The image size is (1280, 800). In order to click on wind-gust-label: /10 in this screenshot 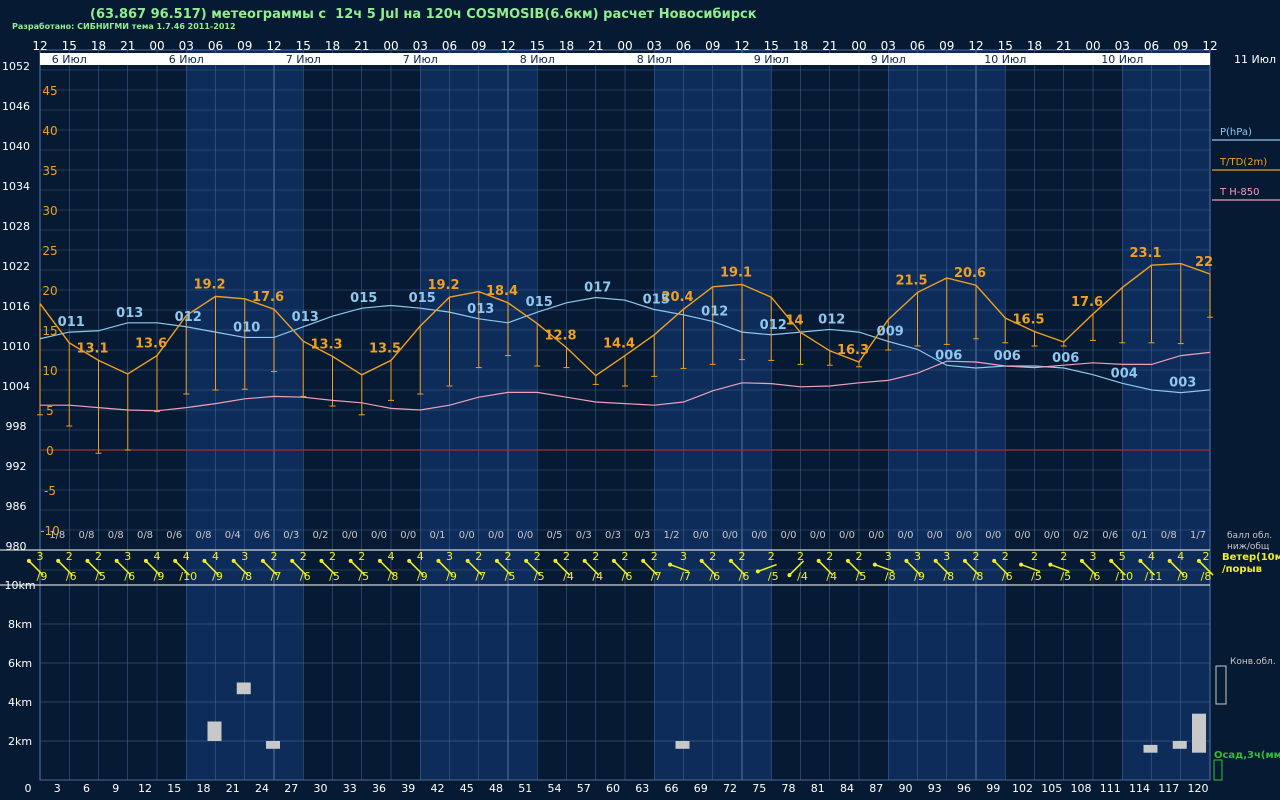, I will do `click(188, 576)`.